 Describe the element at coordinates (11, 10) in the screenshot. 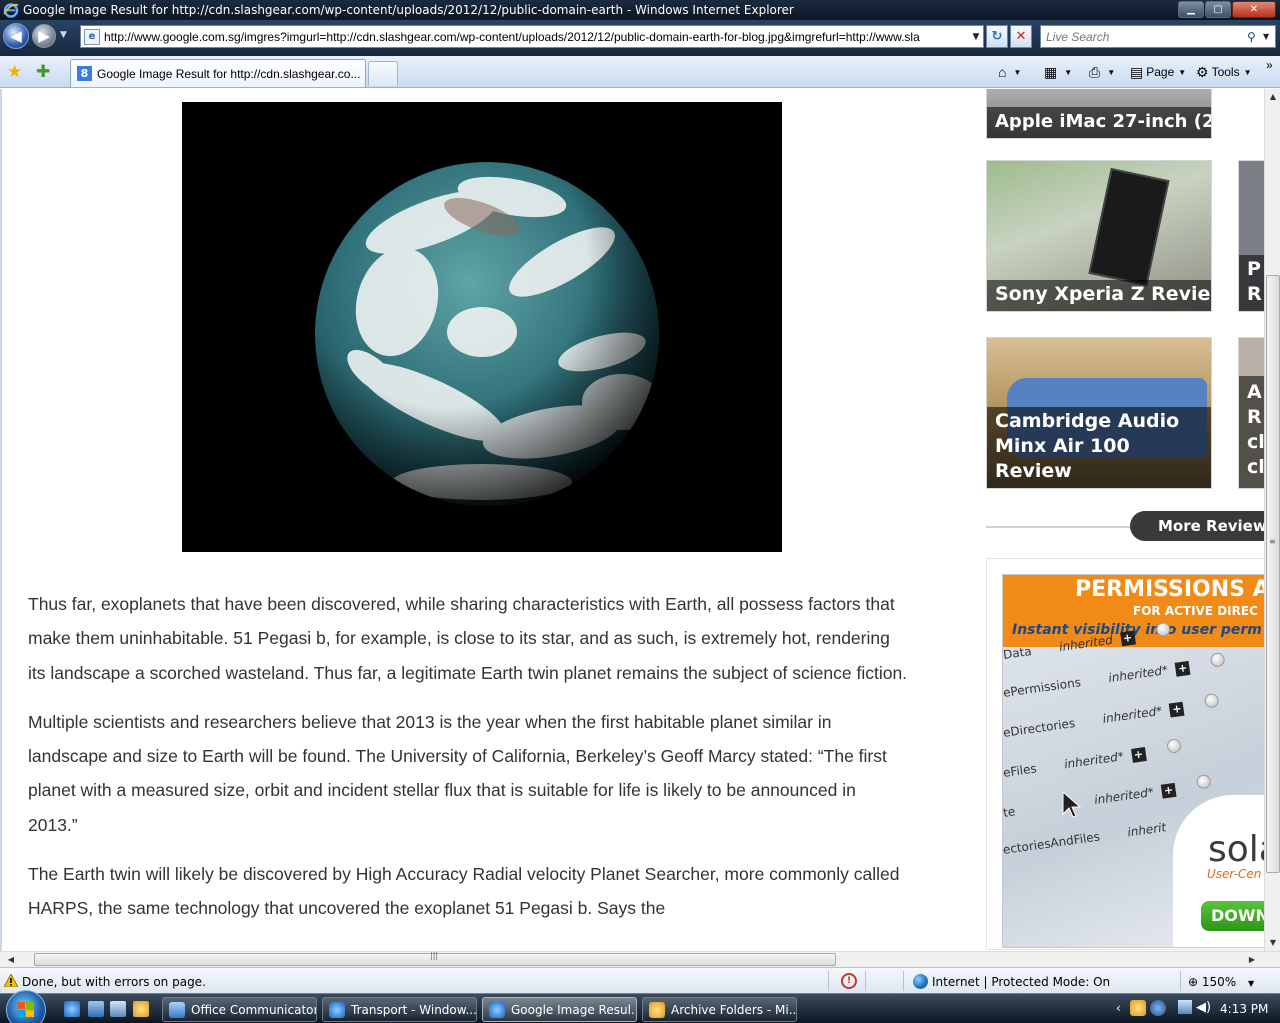

I see `internet-explorer-icon` at that location.